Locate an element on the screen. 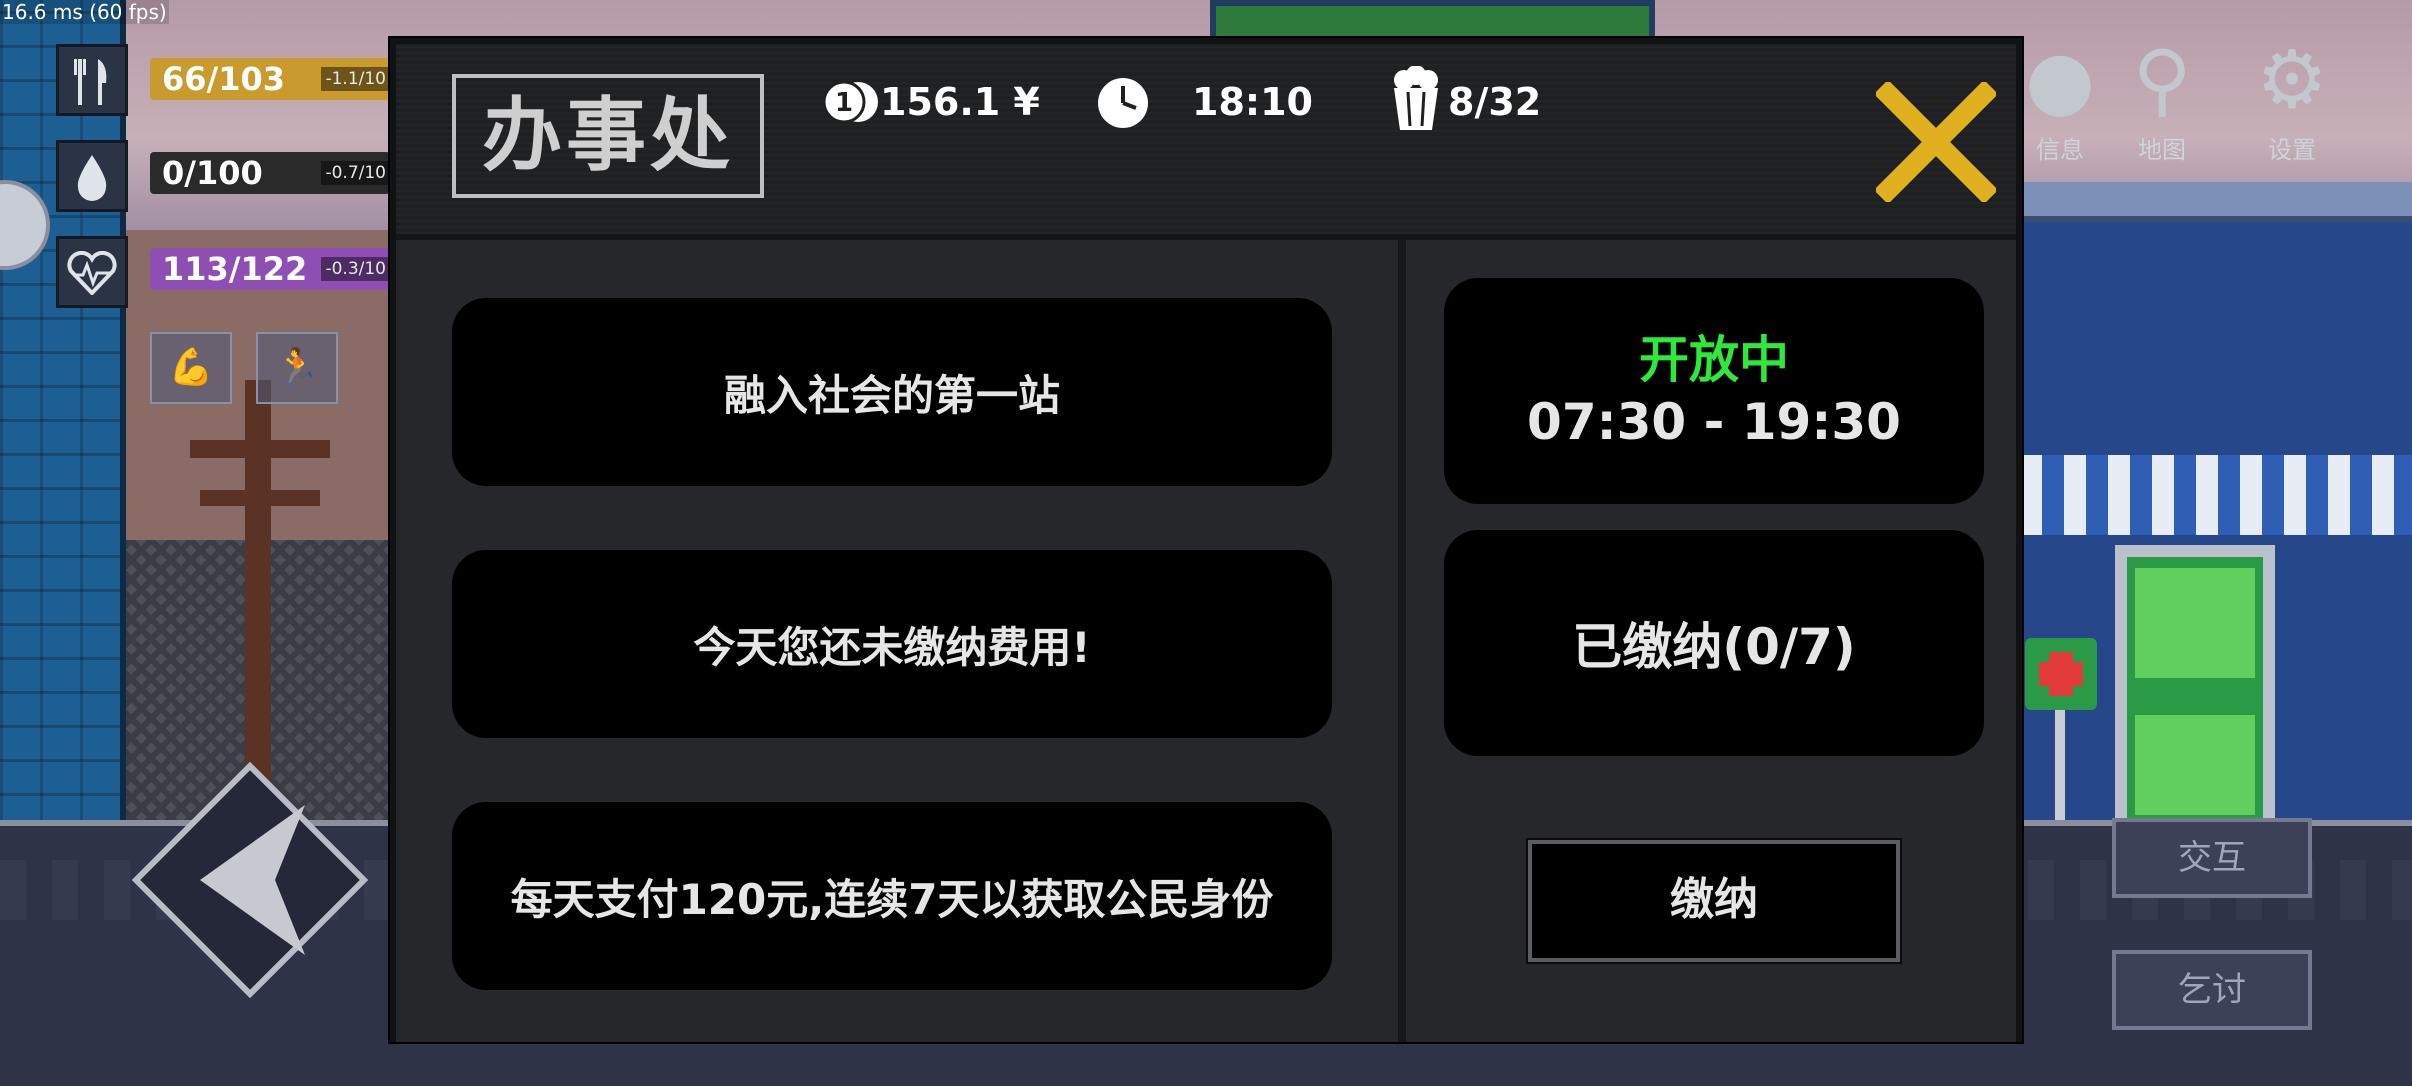 This screenshot has height=1086, width=2412. hunger-value: 66/103 is located at coordinates (224, 79).